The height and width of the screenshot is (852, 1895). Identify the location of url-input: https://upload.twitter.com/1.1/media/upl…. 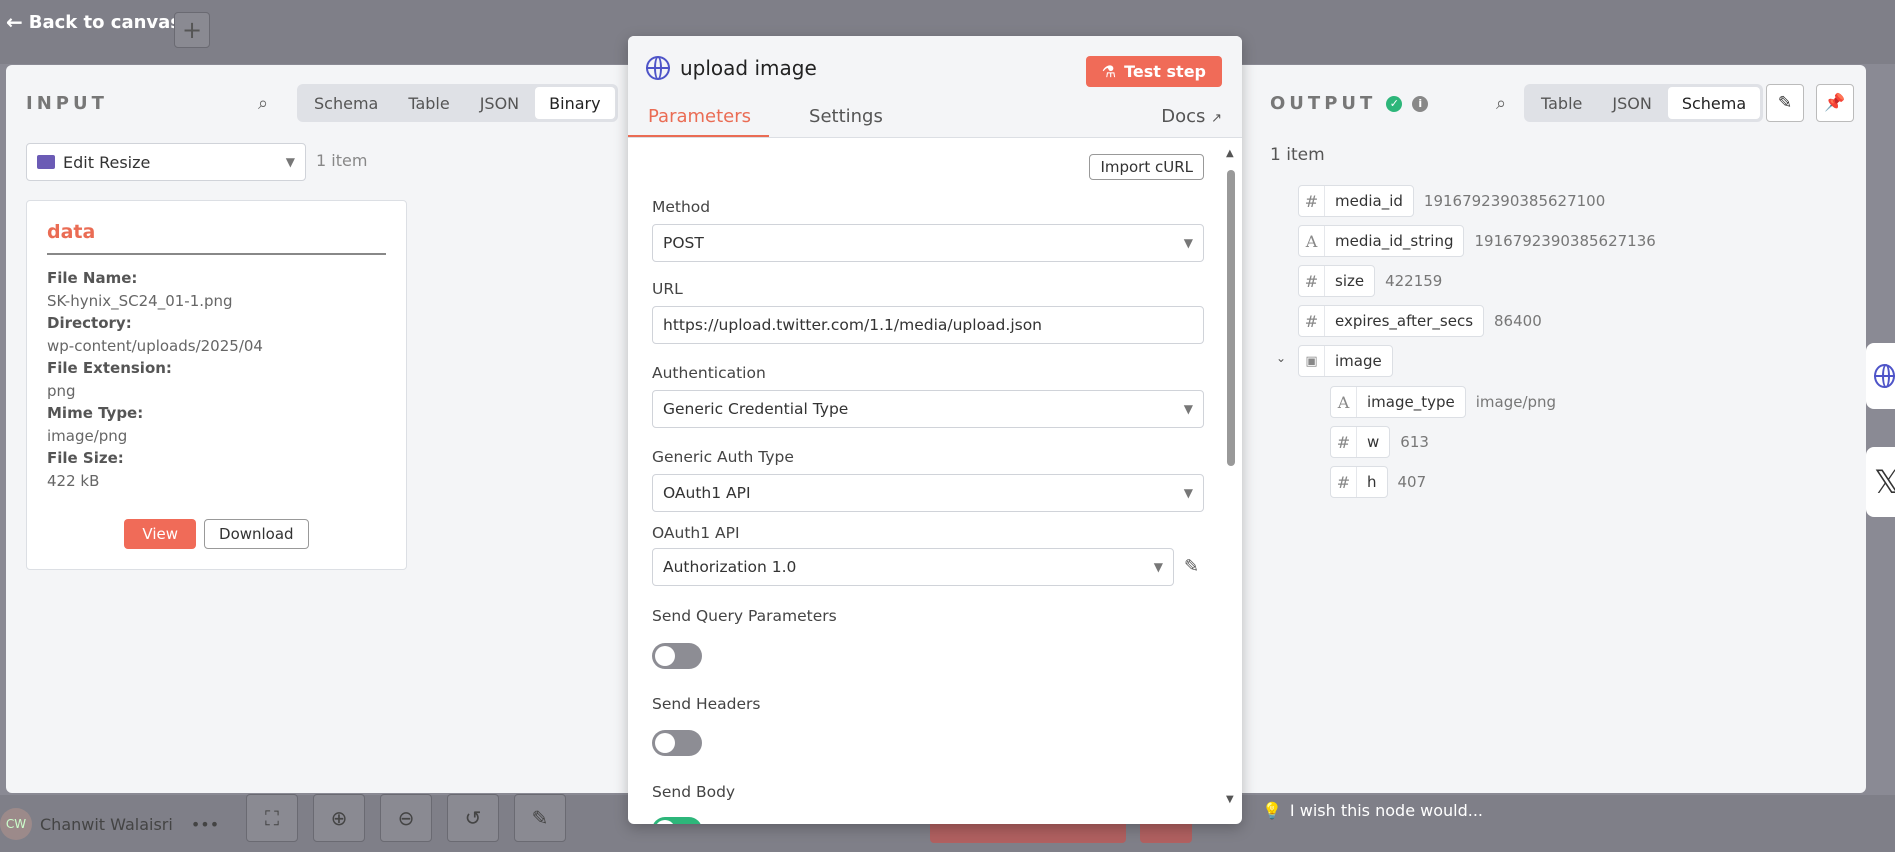
(928, 325).